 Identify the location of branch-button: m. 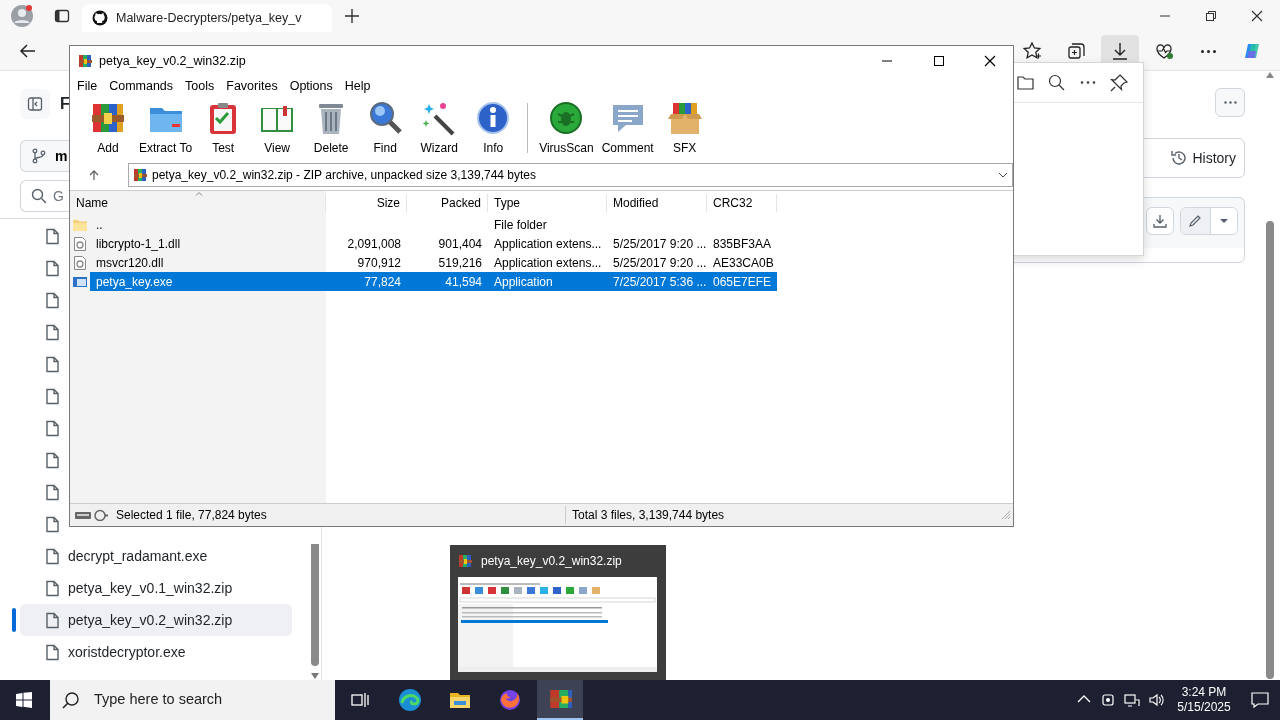
(44, 156).